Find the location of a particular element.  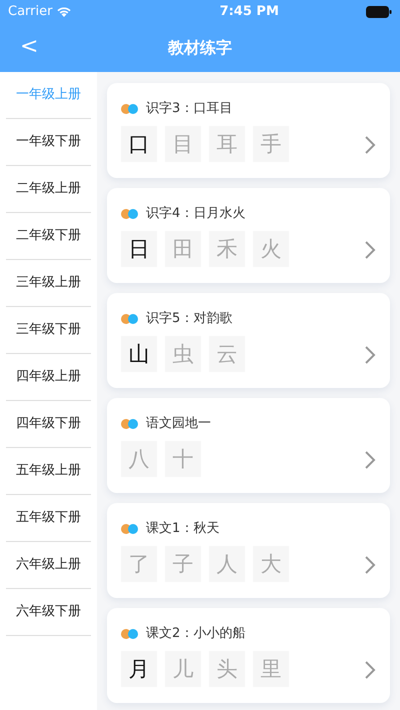

lesson-card: 语文园地一 八 十 is located at coordinates (248, 445).